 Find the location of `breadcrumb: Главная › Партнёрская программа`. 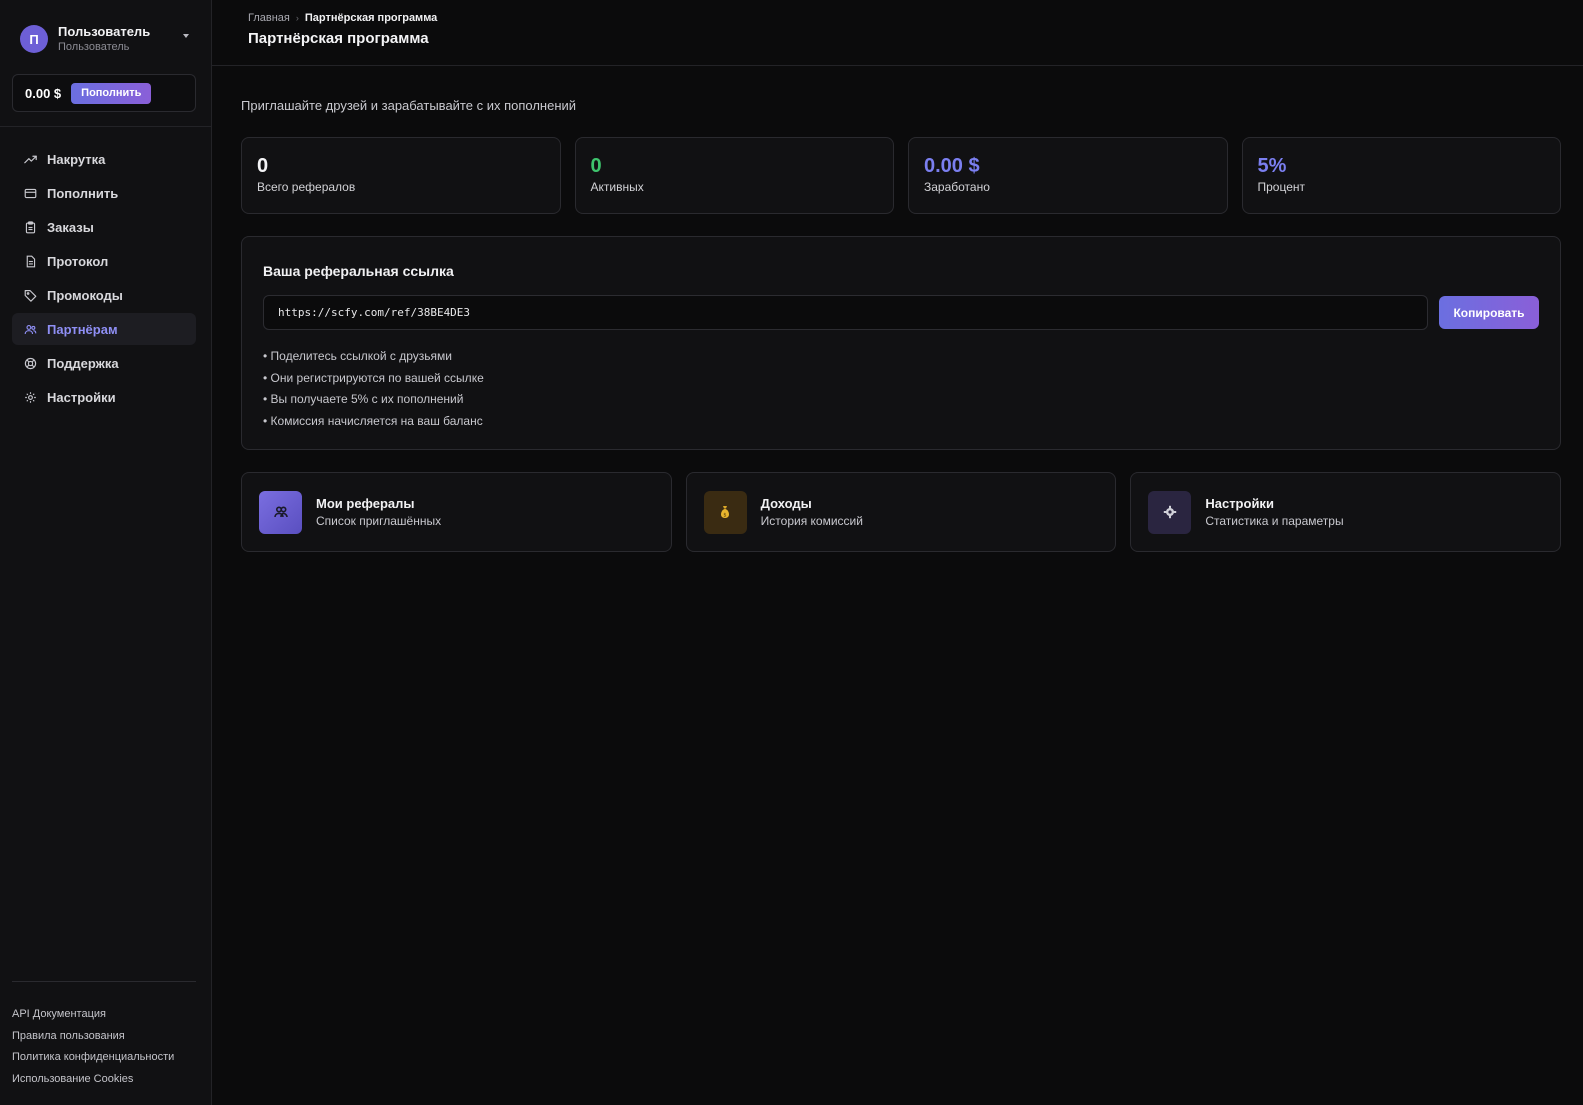

breadcrumb: Главная › Партнёрская программа is located at coordinates (915, 18).